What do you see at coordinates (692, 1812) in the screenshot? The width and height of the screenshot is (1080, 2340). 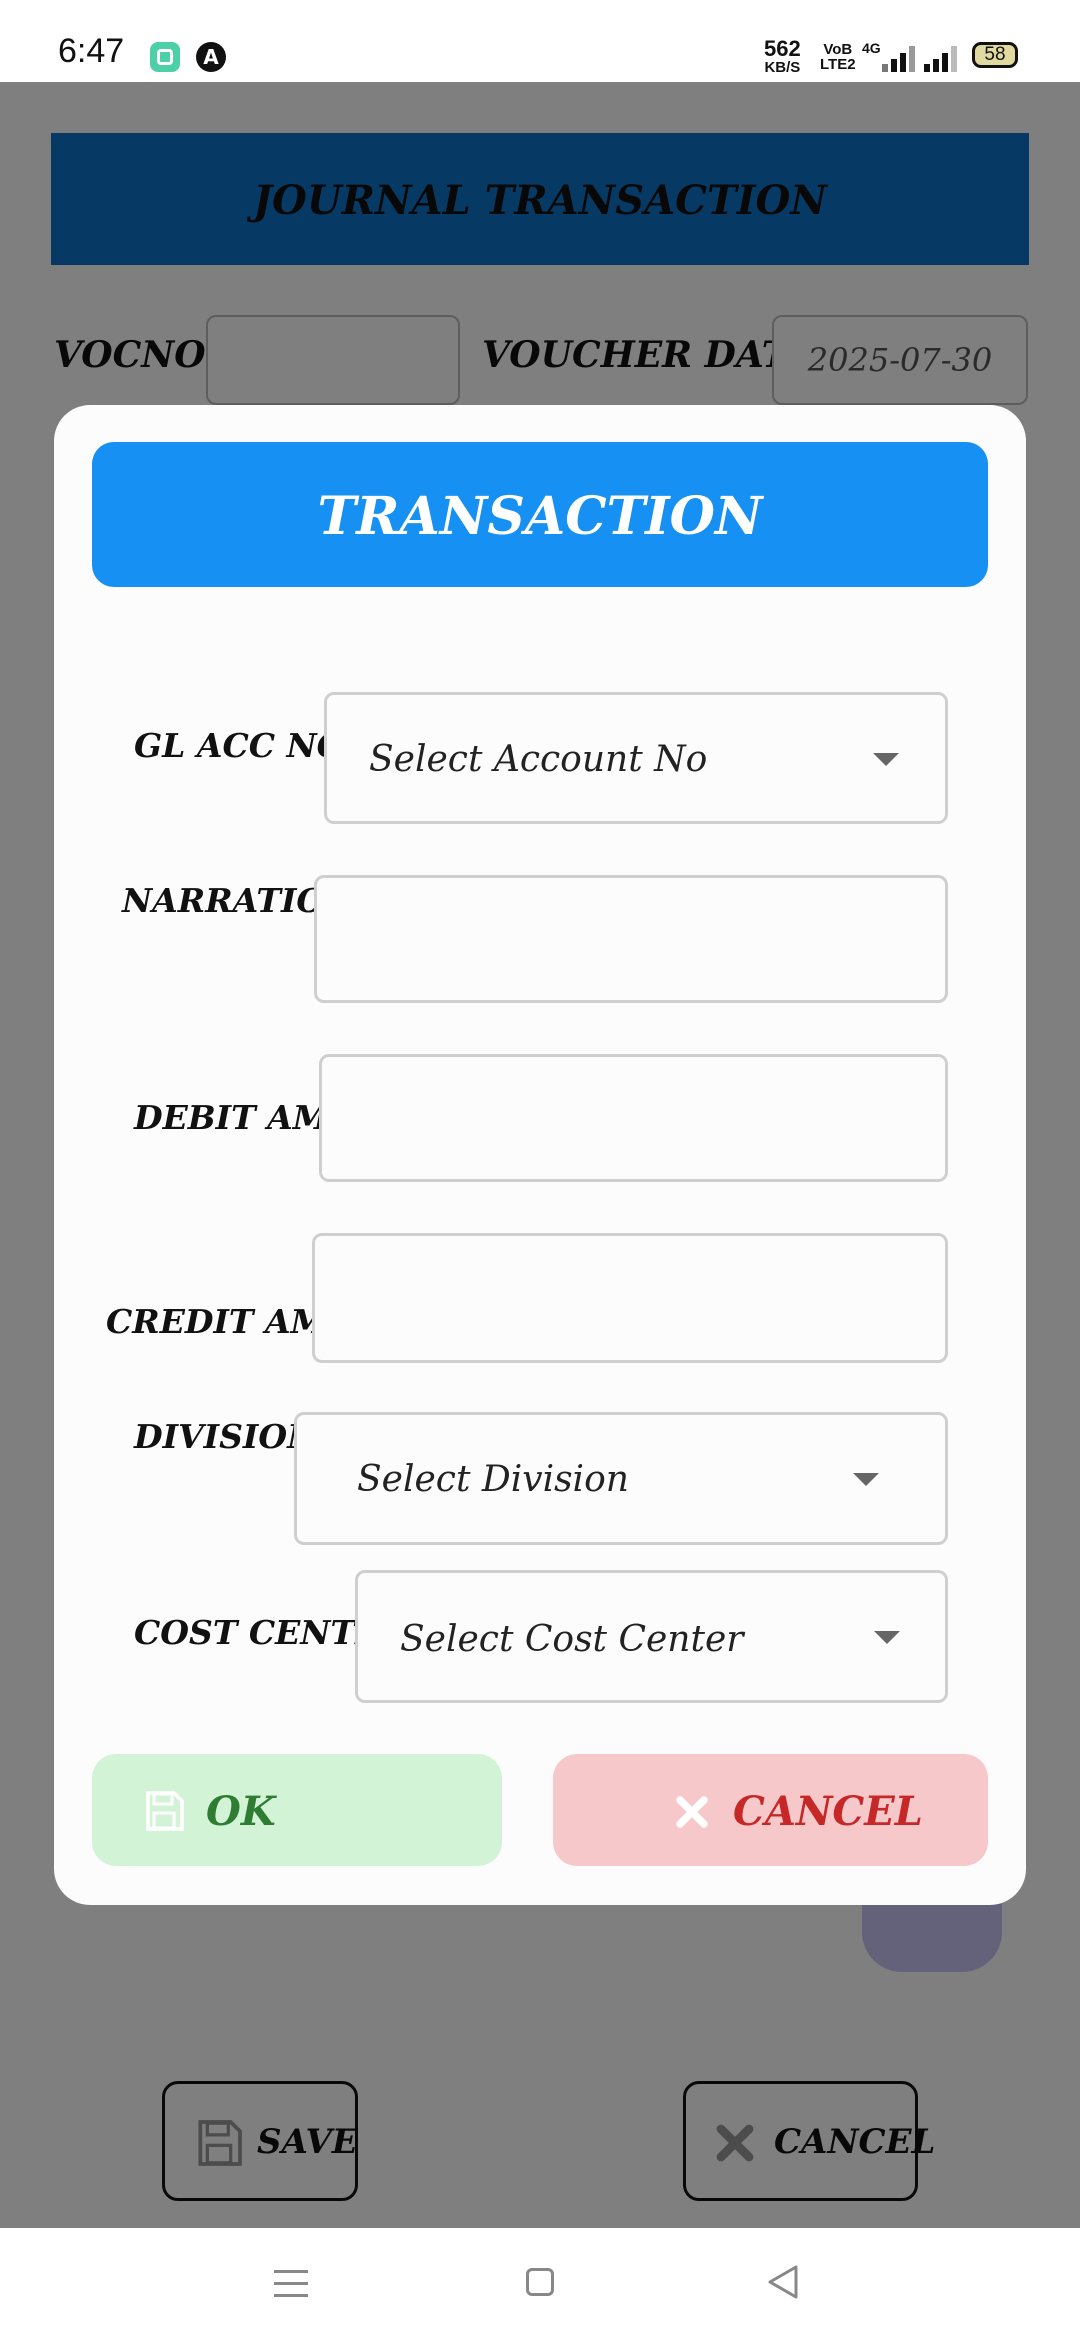 I see `close-icon` at bounding box center [692, 1812].